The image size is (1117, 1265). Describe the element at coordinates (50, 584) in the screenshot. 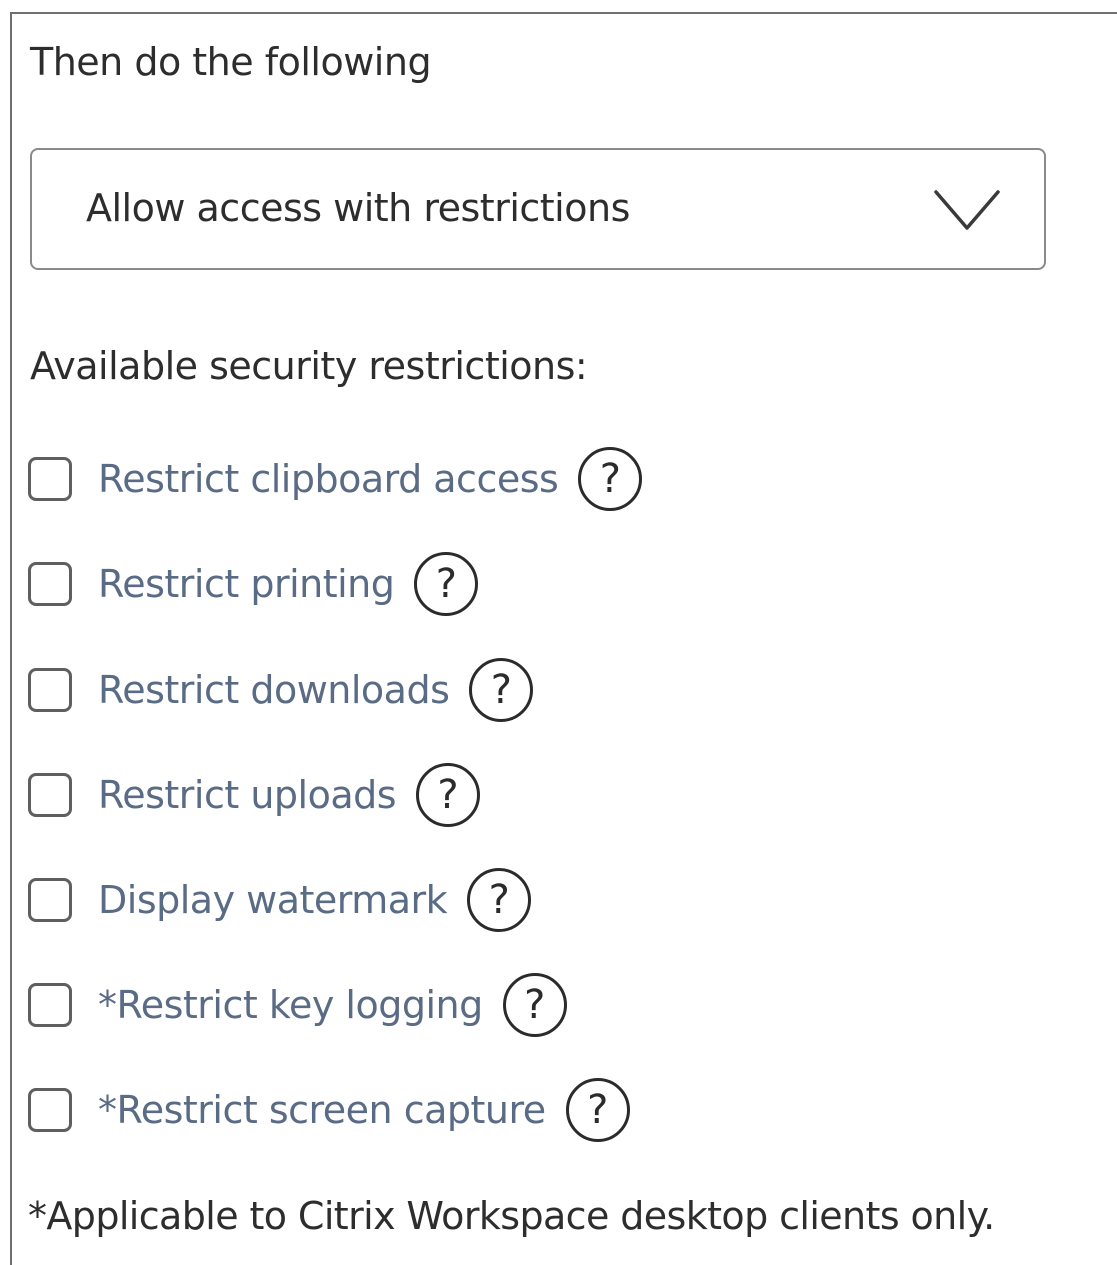

I see `restrict-printing-checkbox` at that location.